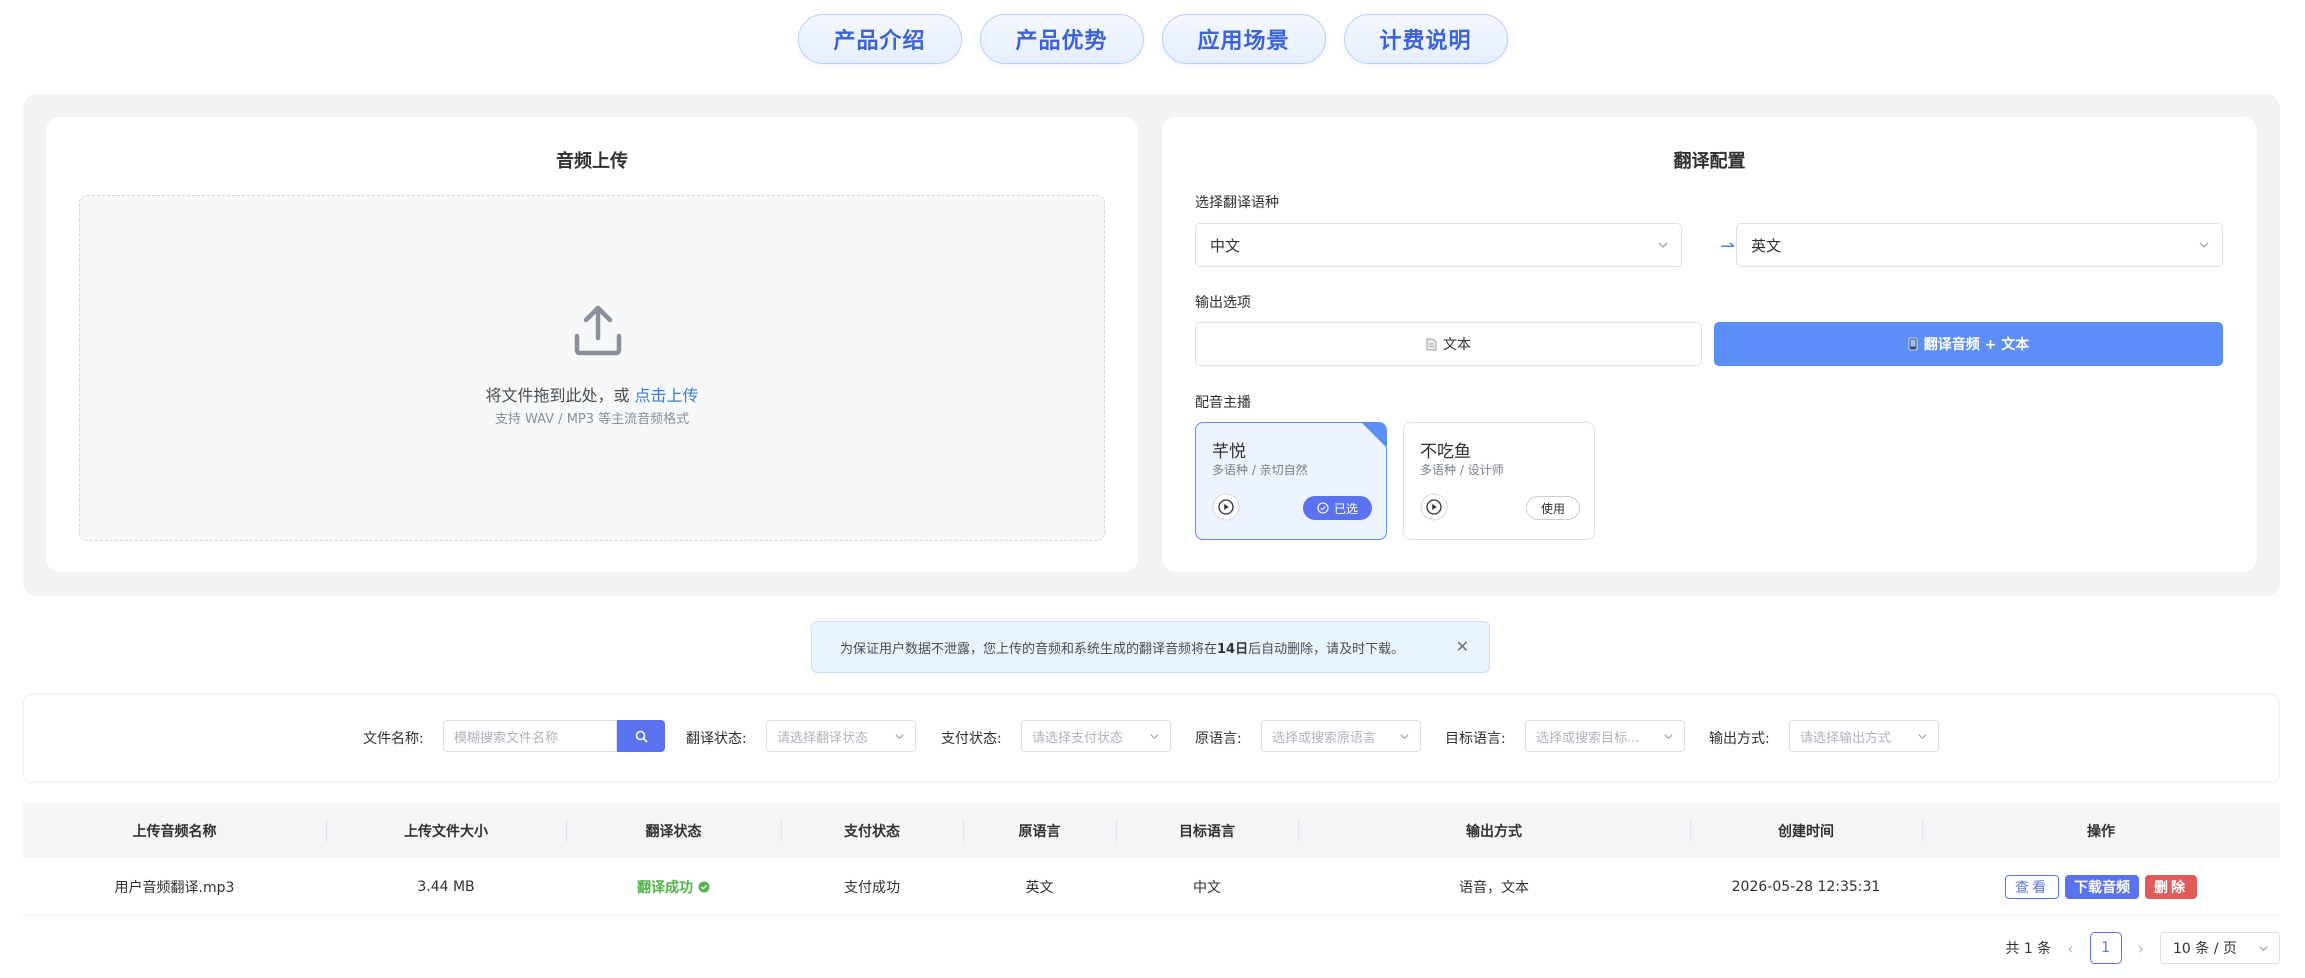 The width and height of the screenshot is (2305, 978). I want to click on search-button, so click(641, 736).